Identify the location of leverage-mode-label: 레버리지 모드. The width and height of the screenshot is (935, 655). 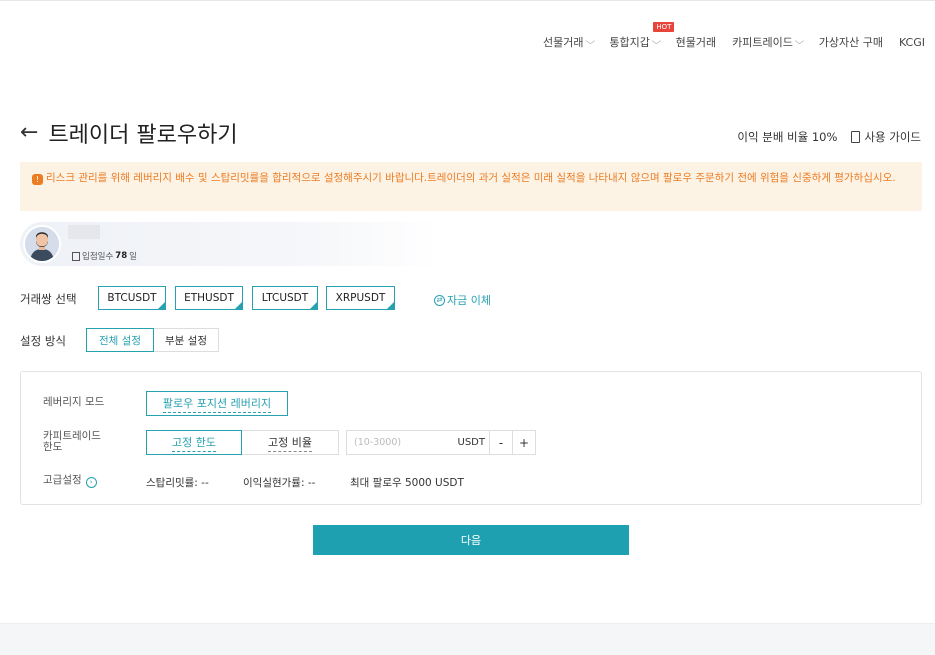
(74, 402).